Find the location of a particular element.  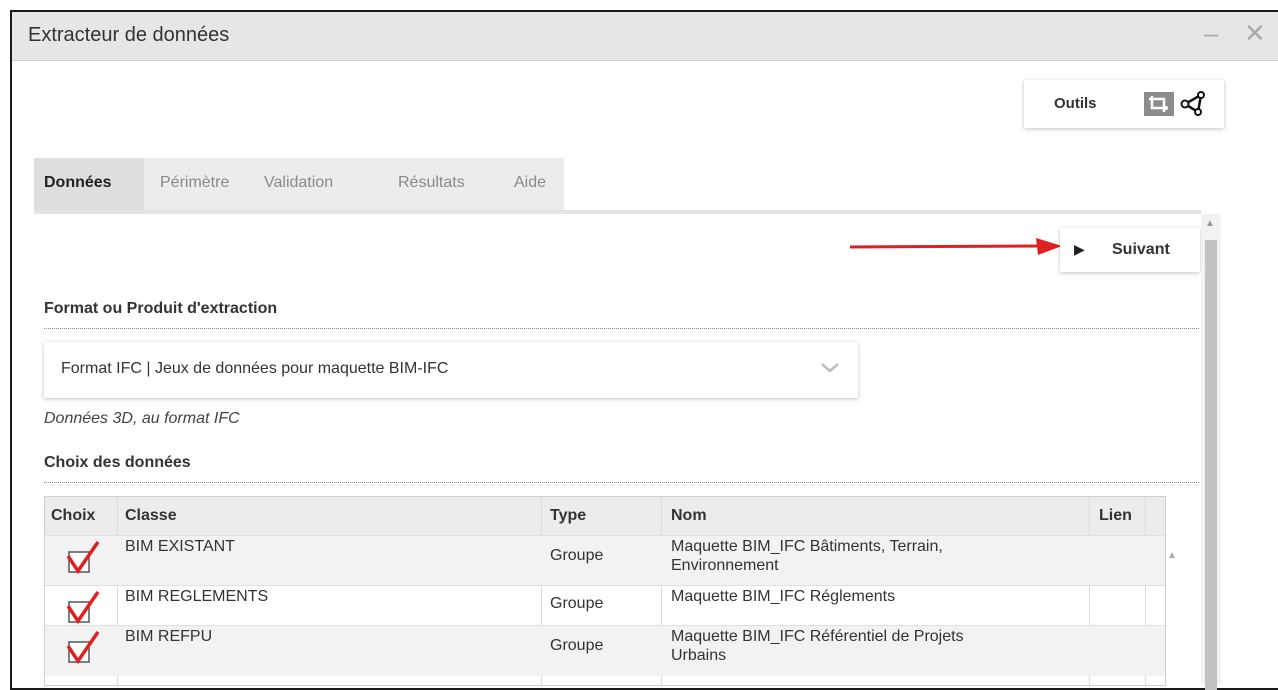

tools-label: Outils is located at coordinates (1075, 103).